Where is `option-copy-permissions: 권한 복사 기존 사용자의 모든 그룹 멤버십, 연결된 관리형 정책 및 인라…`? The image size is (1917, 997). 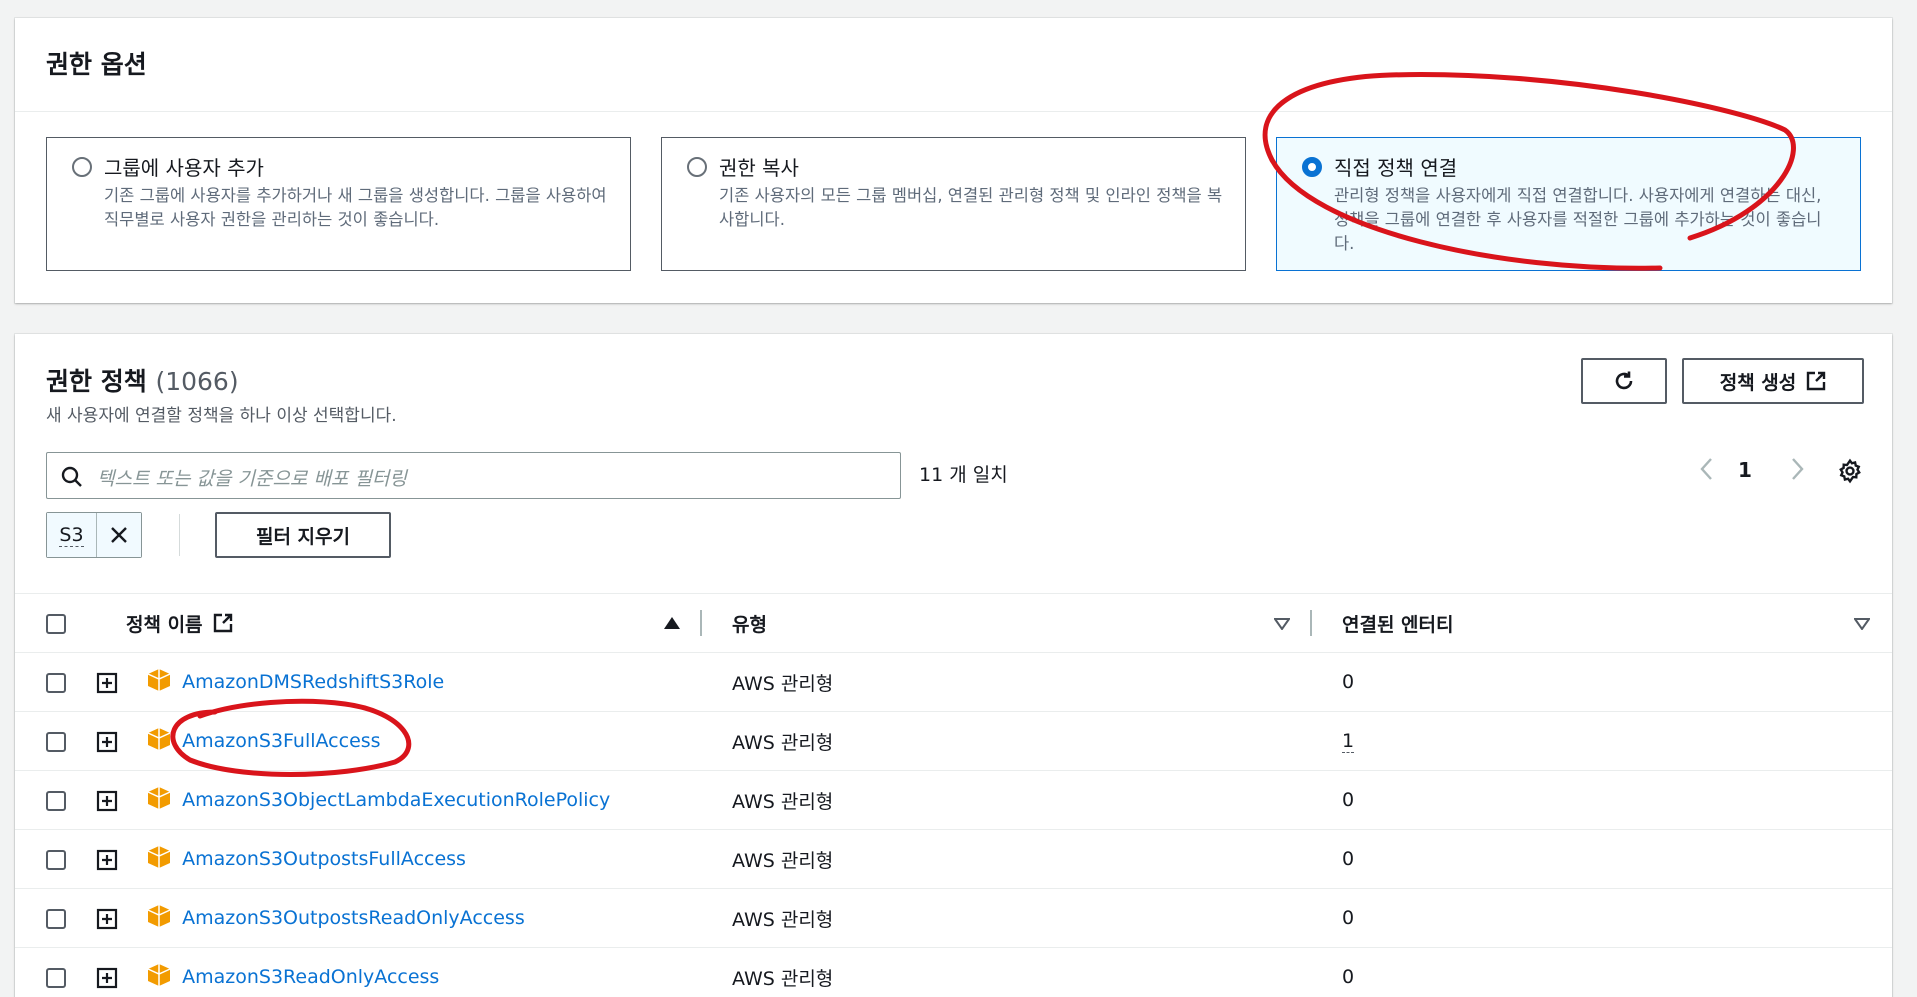 option-copy-permissions: 권한 복사 기존 사용자의 모든 그룹 멤버십, 연결된 관리형 정책 및 인라… is located at coordinates (953, 204).